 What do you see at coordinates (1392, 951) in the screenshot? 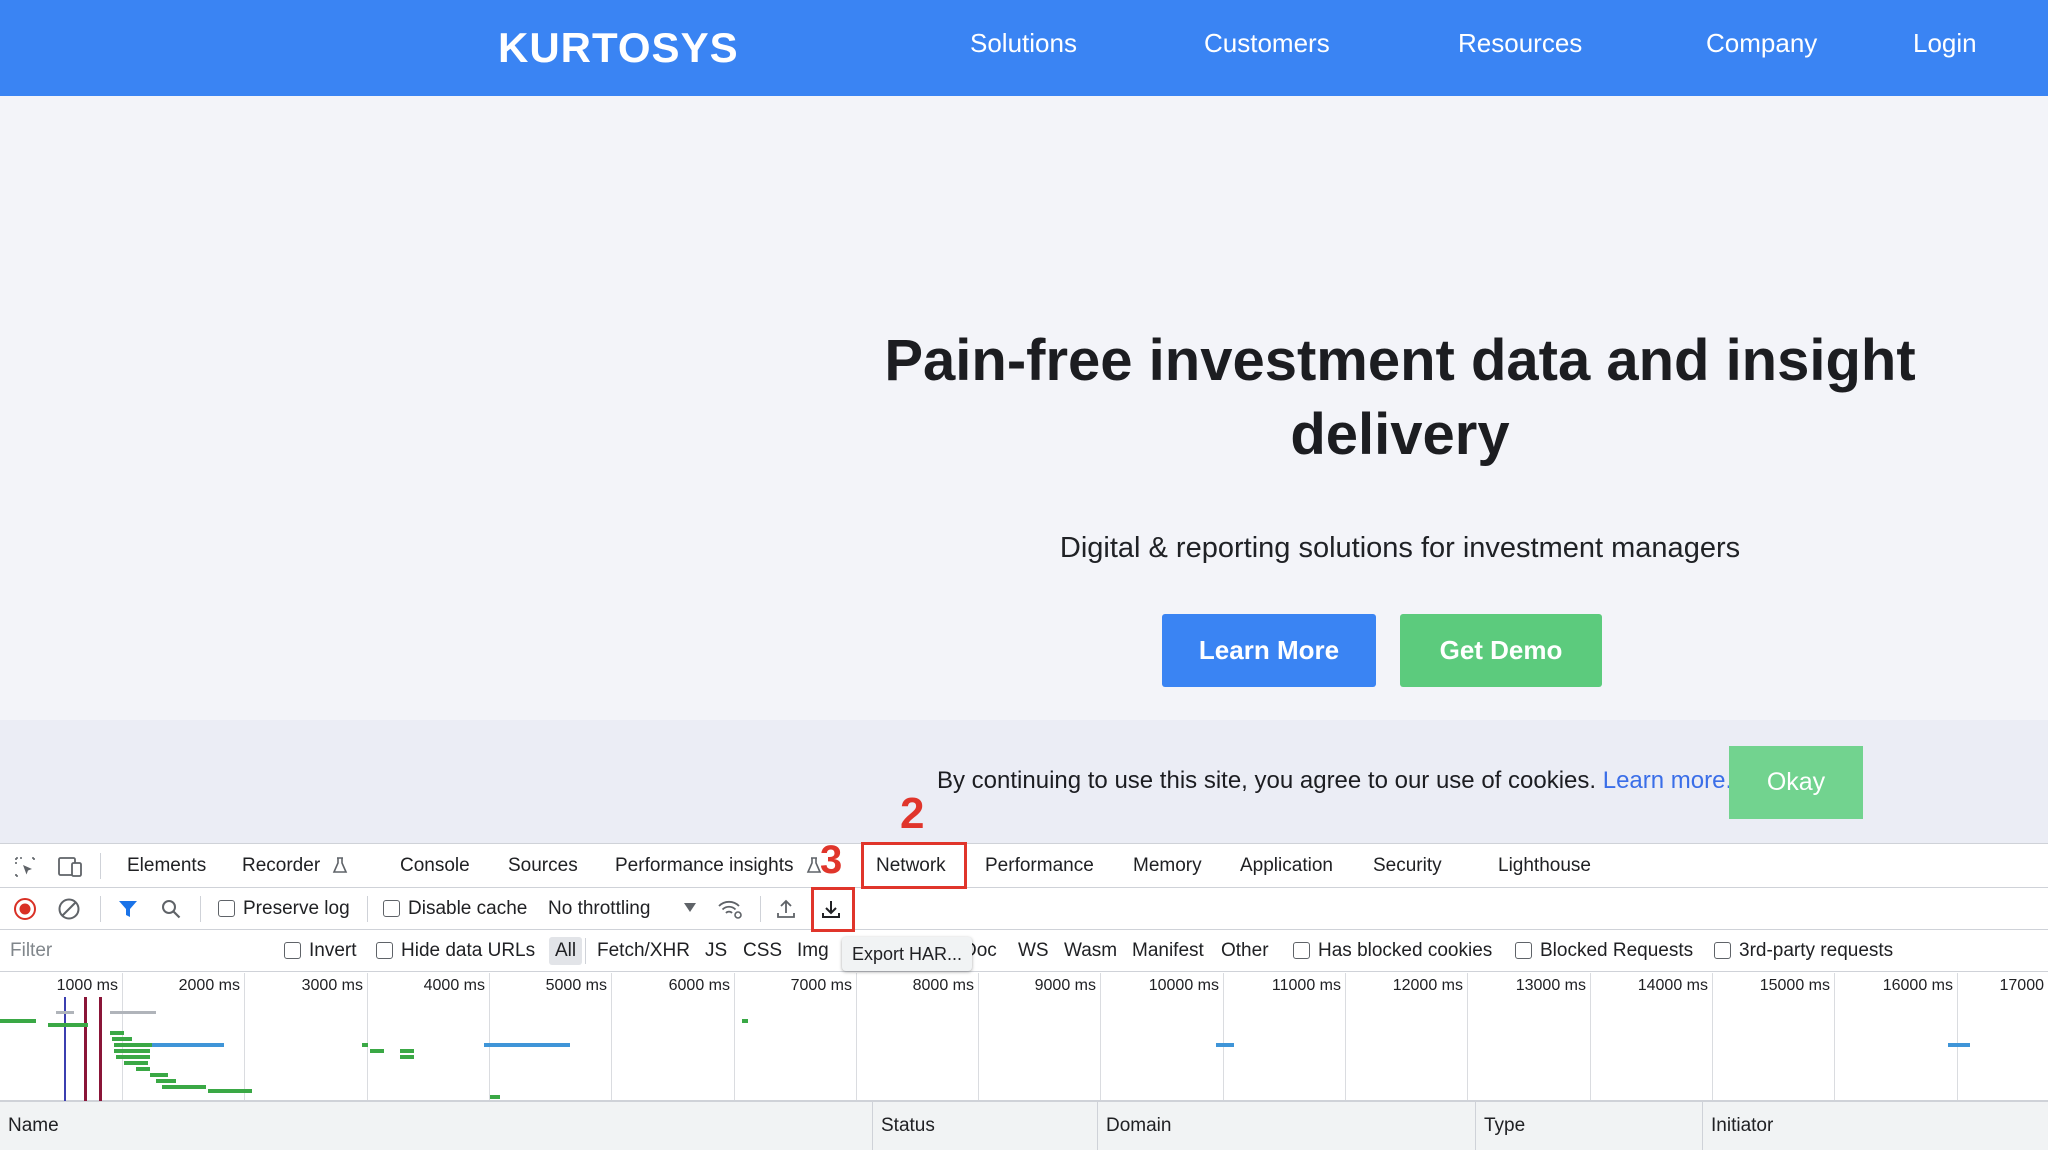
I see `has-blocked-cookies-checkbox: Has blocked cookies` at bounding box center [1392, 951].